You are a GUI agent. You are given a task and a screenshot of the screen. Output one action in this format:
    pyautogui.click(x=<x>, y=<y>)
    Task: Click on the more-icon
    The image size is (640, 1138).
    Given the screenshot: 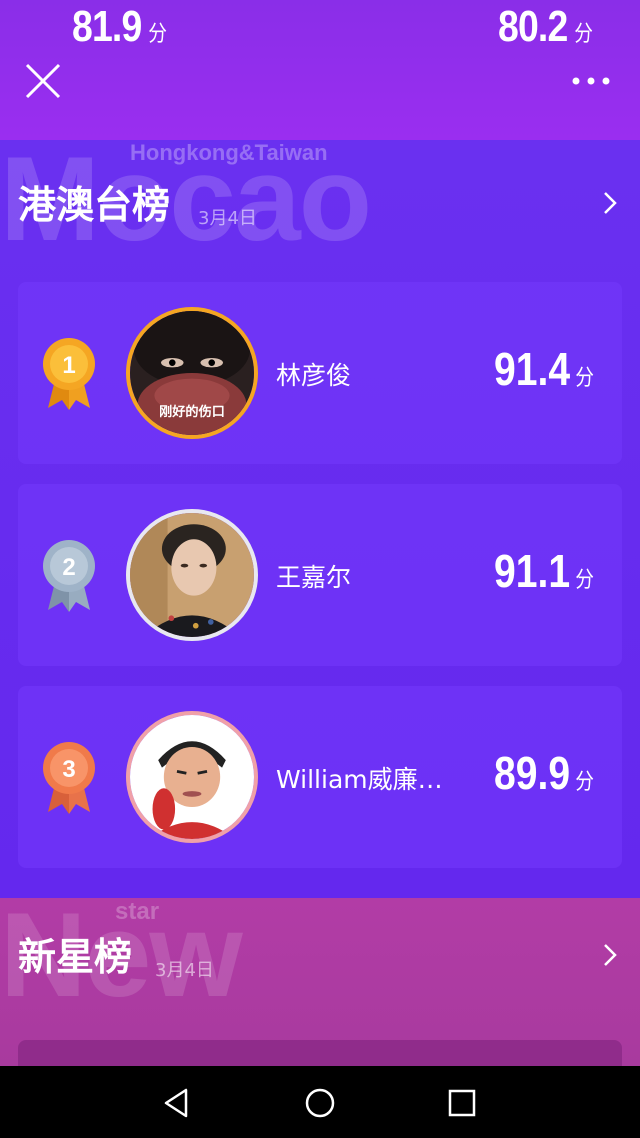 What is the action you would take?
    pyautogui.click(x=591, y=81)
    